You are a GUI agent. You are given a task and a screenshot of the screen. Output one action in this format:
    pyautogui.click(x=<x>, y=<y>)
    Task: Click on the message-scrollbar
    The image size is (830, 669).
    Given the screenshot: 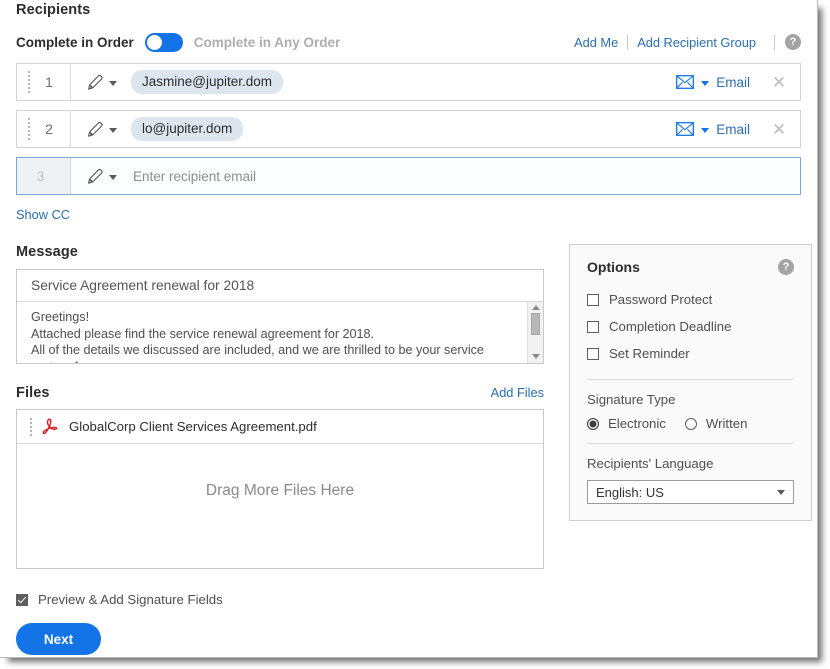 What is the action you would take?
    pyautogui.click(x=535, y=332)
    